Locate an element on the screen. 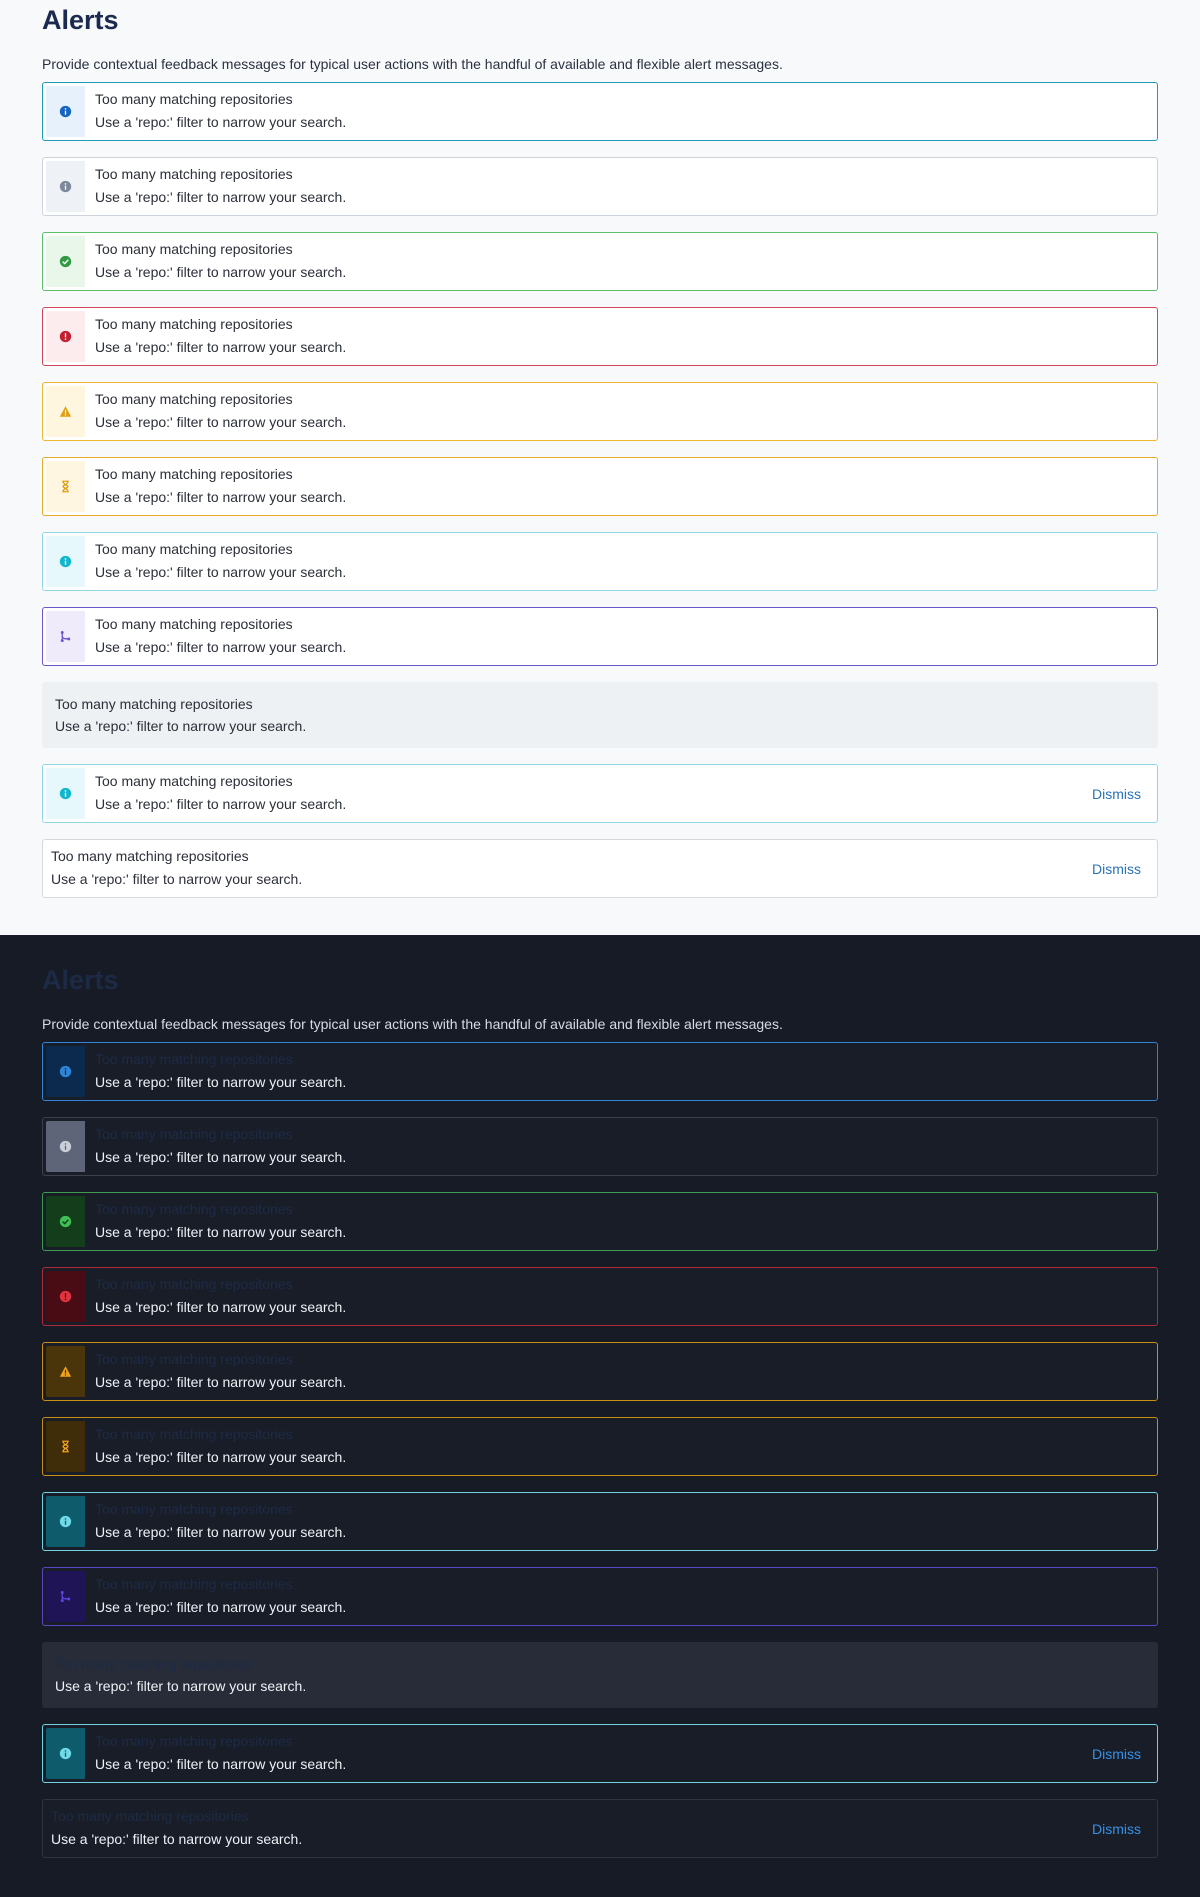 The width and height of the screenshot is (1200, 1897). warning-icon is located at coordinates (65, 411).